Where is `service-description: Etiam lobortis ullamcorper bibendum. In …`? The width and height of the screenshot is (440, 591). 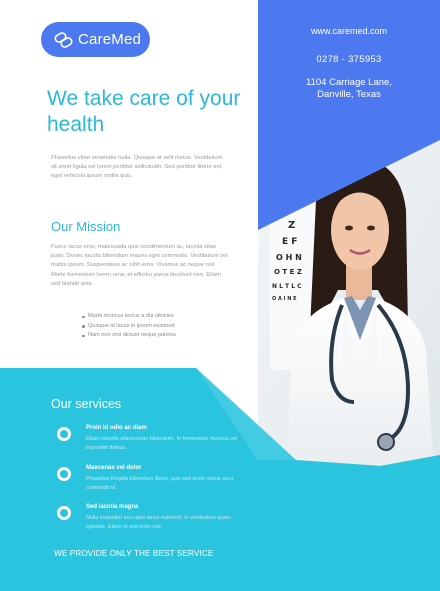 service-description: Etiam lobortis ullamcorper bibendum. In … is located at coordinates (162, 443).